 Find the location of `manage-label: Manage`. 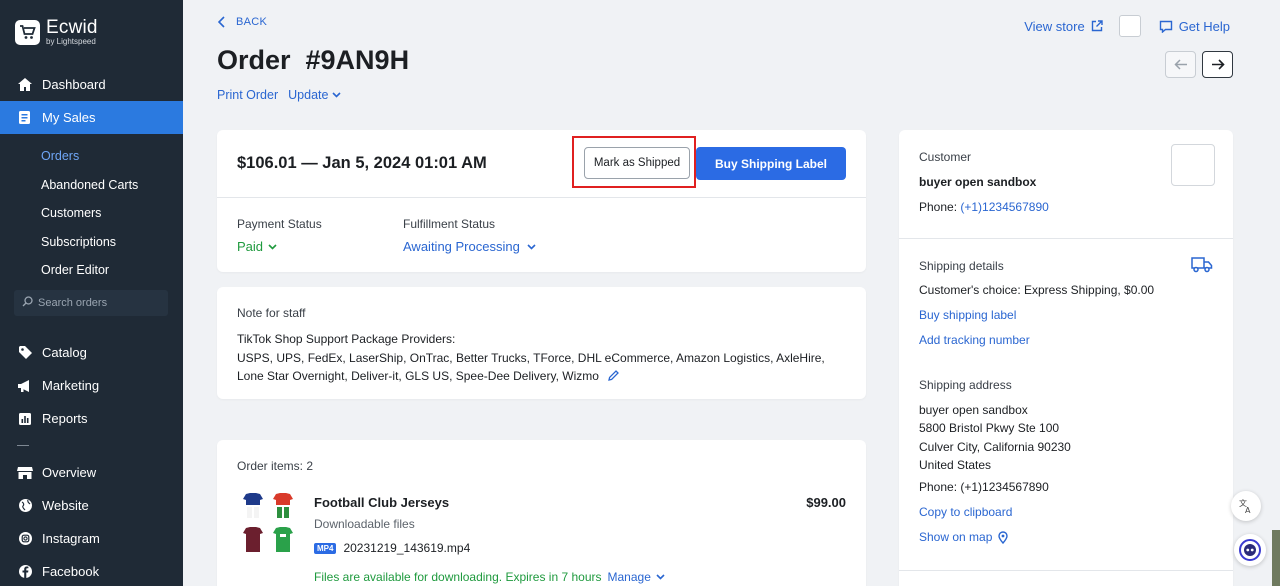

manage-label: Manage is located at coordinates (629, 577).